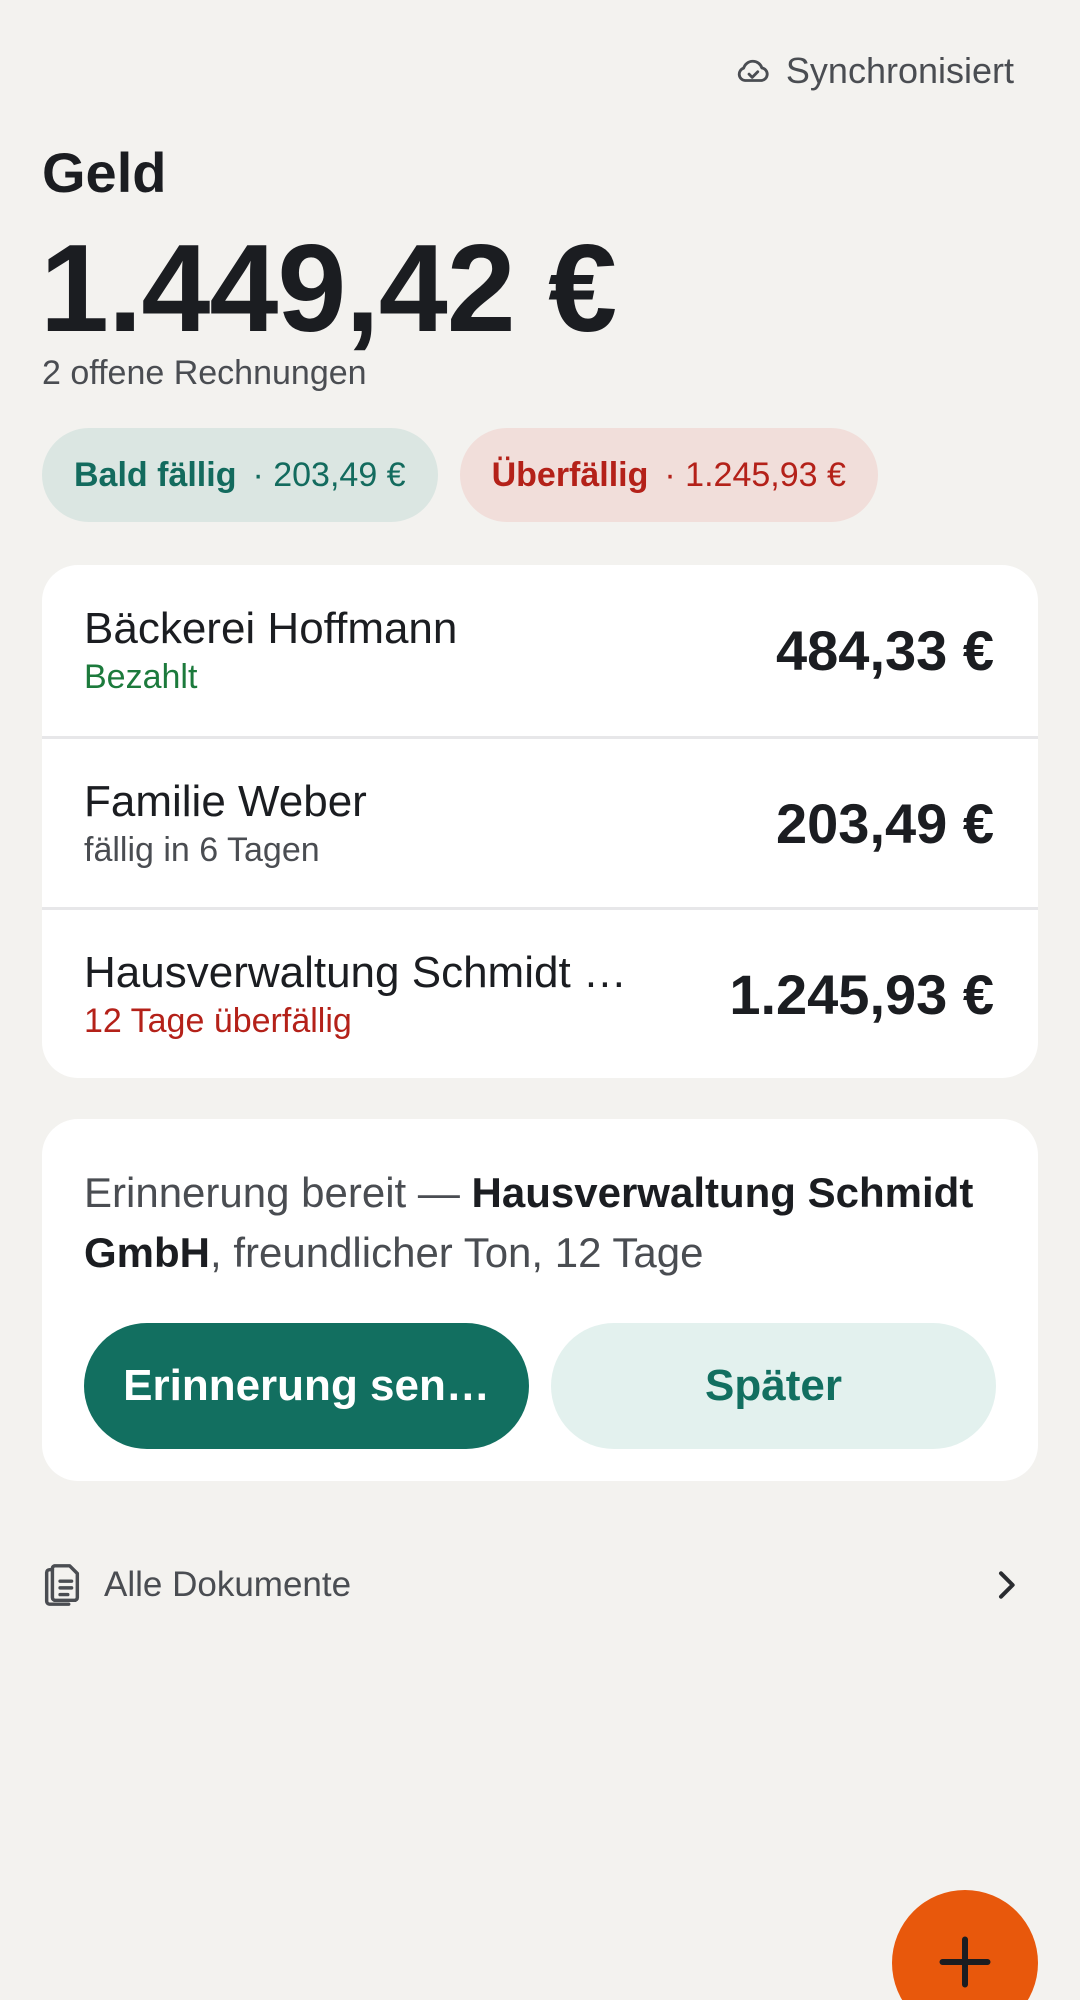 This screenshot has height=2000, width=1080. I want to click on invoice-status: fällig in 6 Tagen, so click(202, 849).